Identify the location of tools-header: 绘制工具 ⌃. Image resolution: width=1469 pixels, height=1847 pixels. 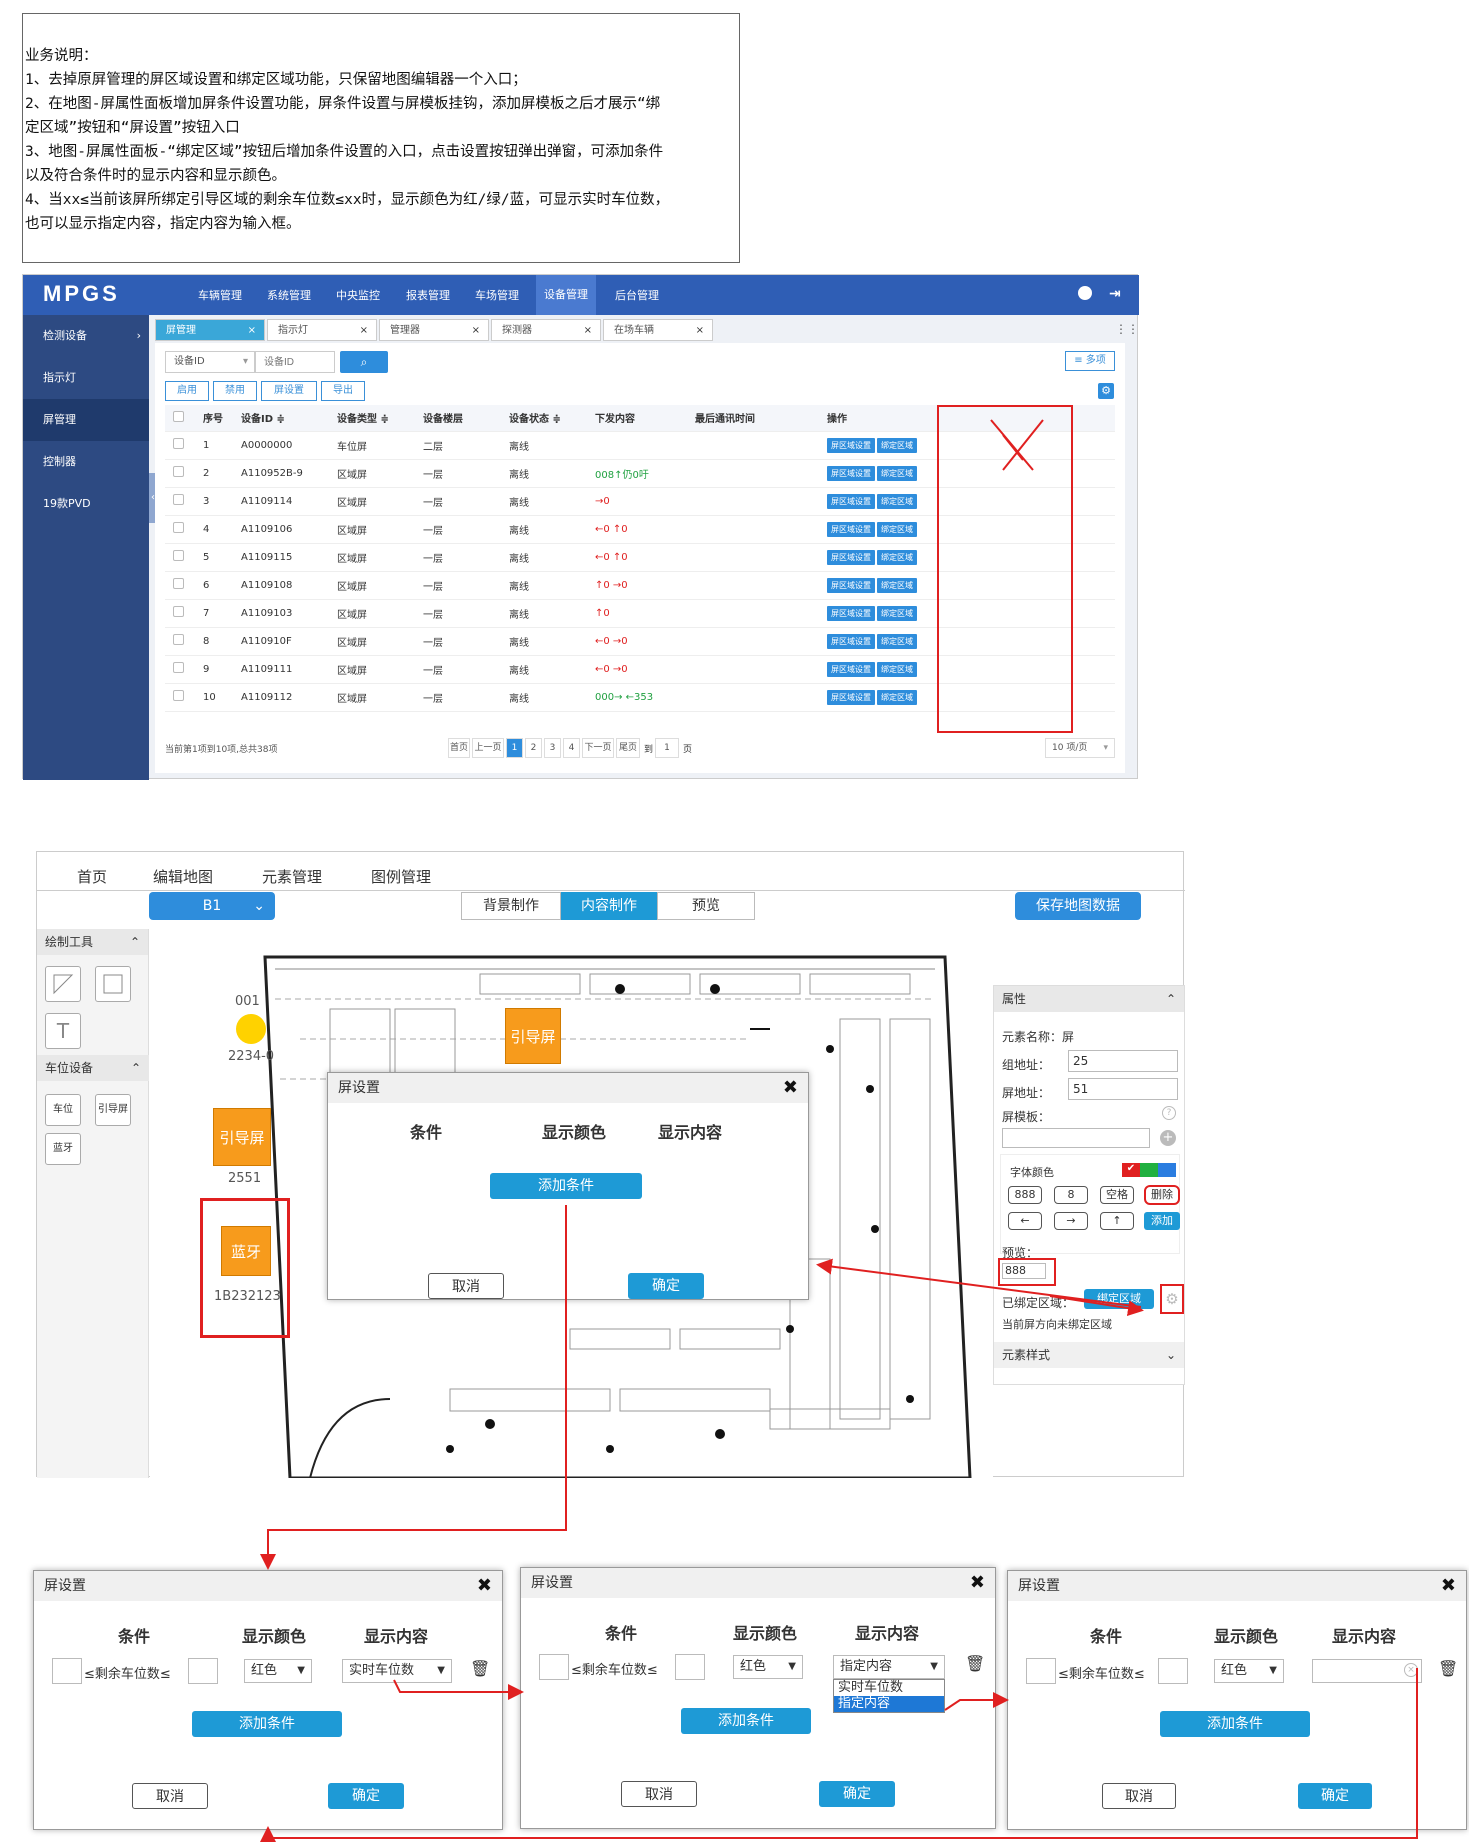
(92, 942).